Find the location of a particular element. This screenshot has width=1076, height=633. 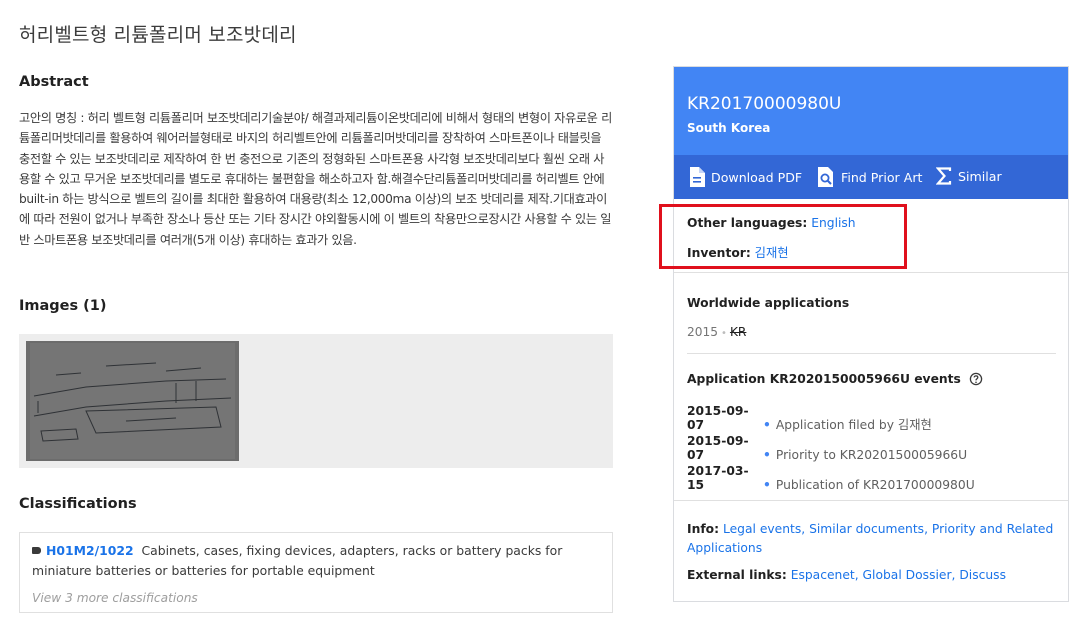

worldwide-application-entry: 2015 • KR is located at coordinates (716, 332).